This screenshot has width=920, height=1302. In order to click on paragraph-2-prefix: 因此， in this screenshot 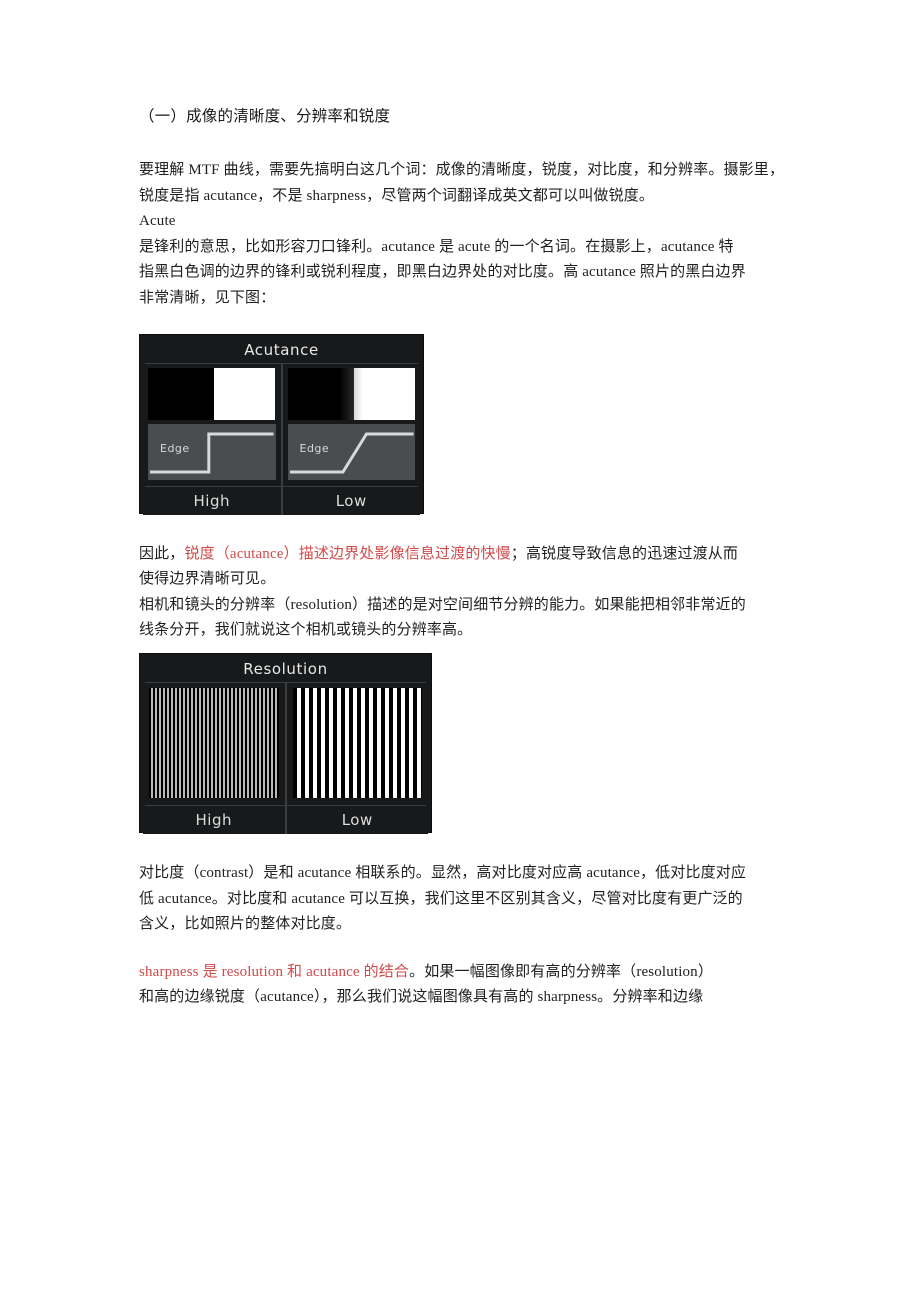, I will do `click(162, 553)`.